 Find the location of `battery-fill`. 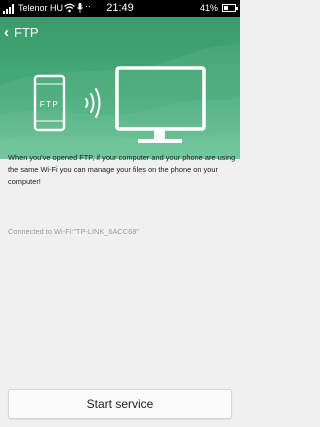

battery-fill is located at coordinates (226, 8).